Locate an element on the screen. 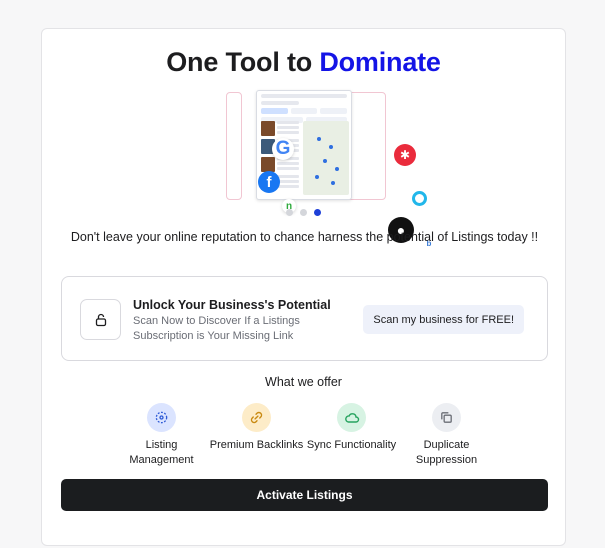  link-icon is located at coordinates (256, 417).